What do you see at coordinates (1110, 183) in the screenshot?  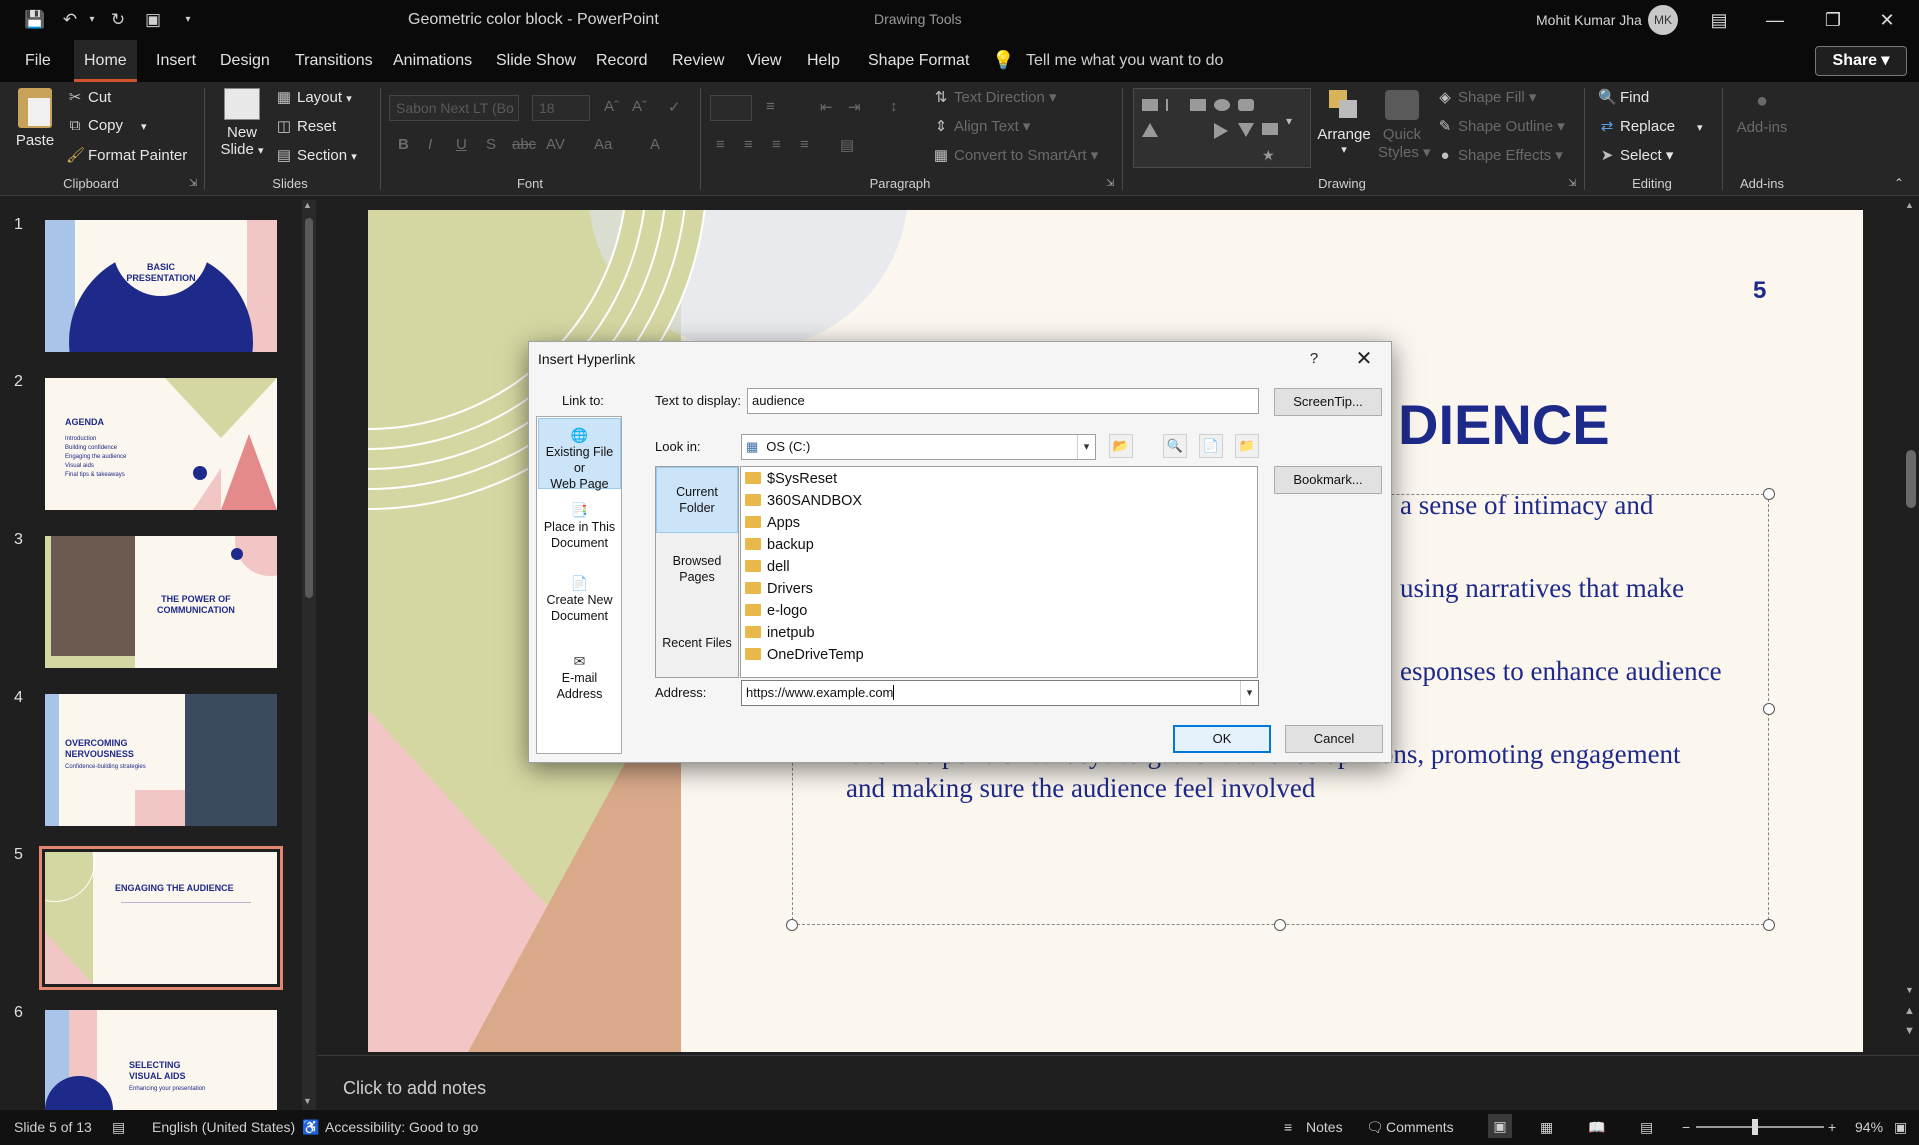 I see `paragraph-launcher-icon: ⇲` at bounding box center [1110, 183].